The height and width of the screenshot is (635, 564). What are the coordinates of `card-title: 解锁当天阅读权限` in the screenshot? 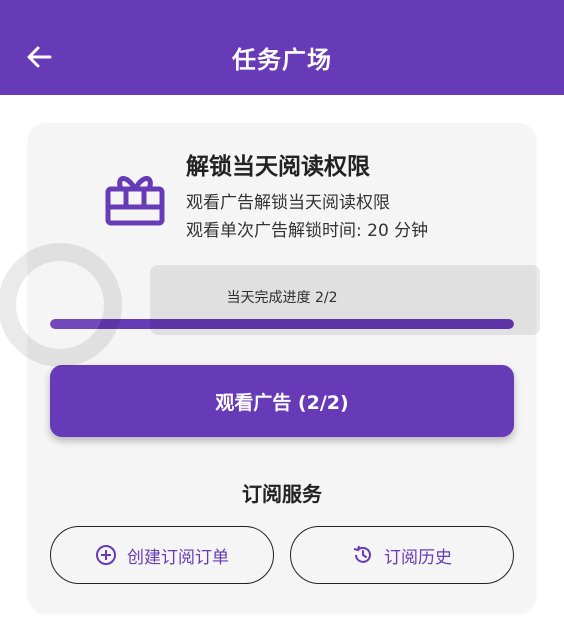 It's located at (278, 167).